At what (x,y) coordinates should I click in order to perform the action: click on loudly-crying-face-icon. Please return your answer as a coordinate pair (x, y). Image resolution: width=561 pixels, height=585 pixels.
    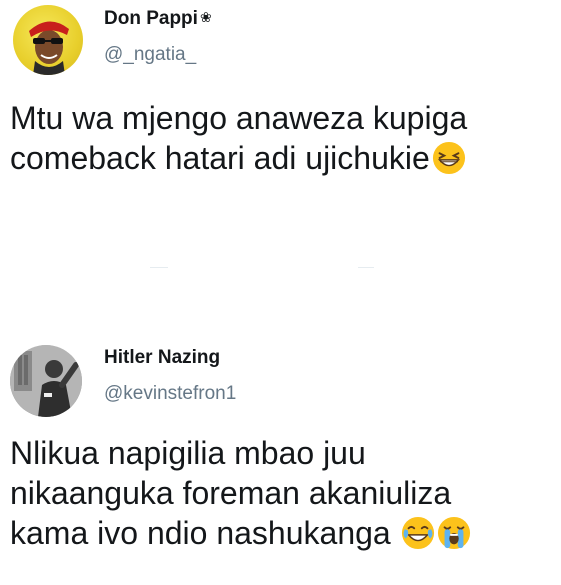
    Looking at the image, I should click on (454, 533).